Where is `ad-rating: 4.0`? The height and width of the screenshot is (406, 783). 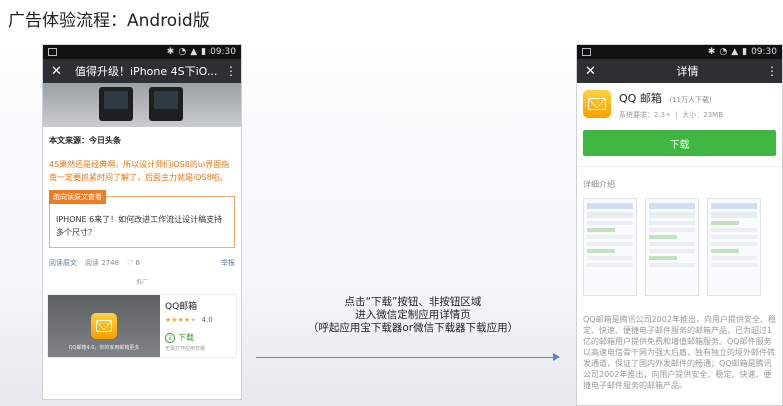 ad-rating: 4.0 is located at coordinates (207, 320).